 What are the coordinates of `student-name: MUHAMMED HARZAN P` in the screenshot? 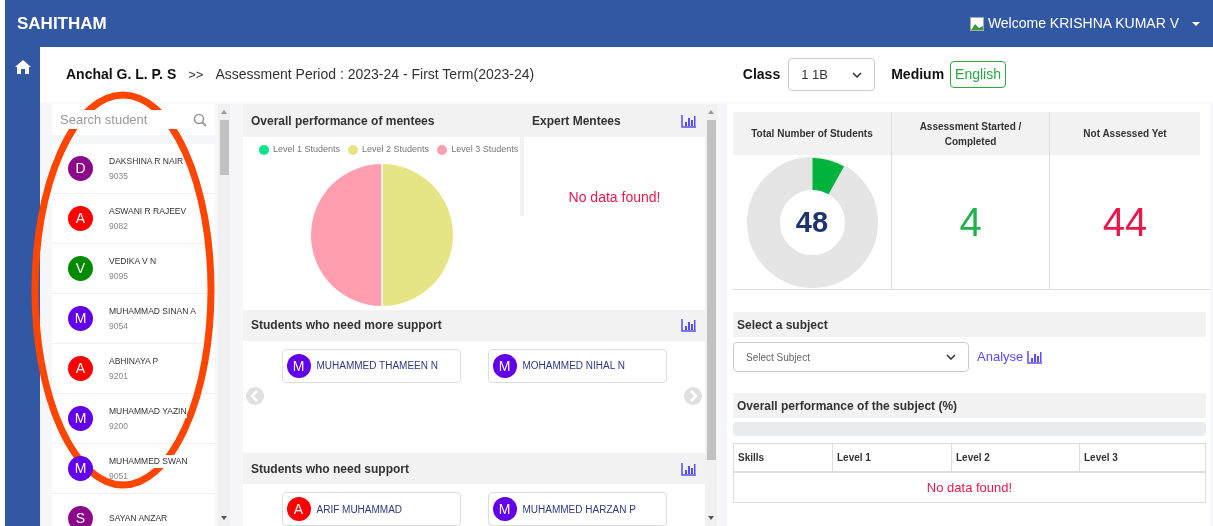 It's located at (579, 509).